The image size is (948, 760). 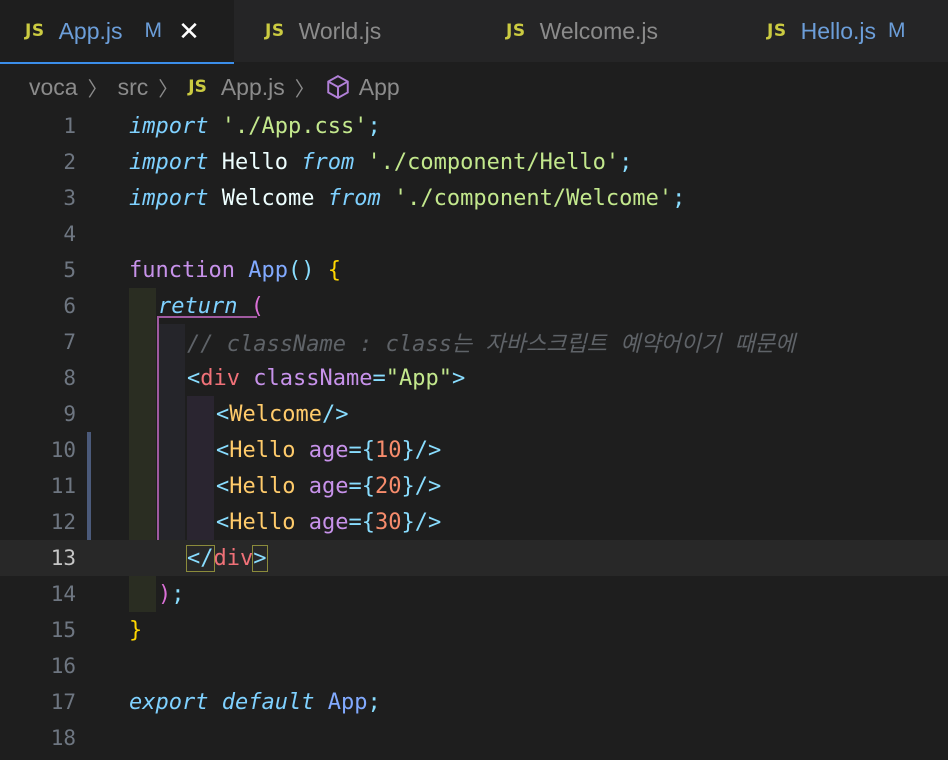 I want to click on tab-app-js: JS App.js M ✕, so click(x=117, y=32).